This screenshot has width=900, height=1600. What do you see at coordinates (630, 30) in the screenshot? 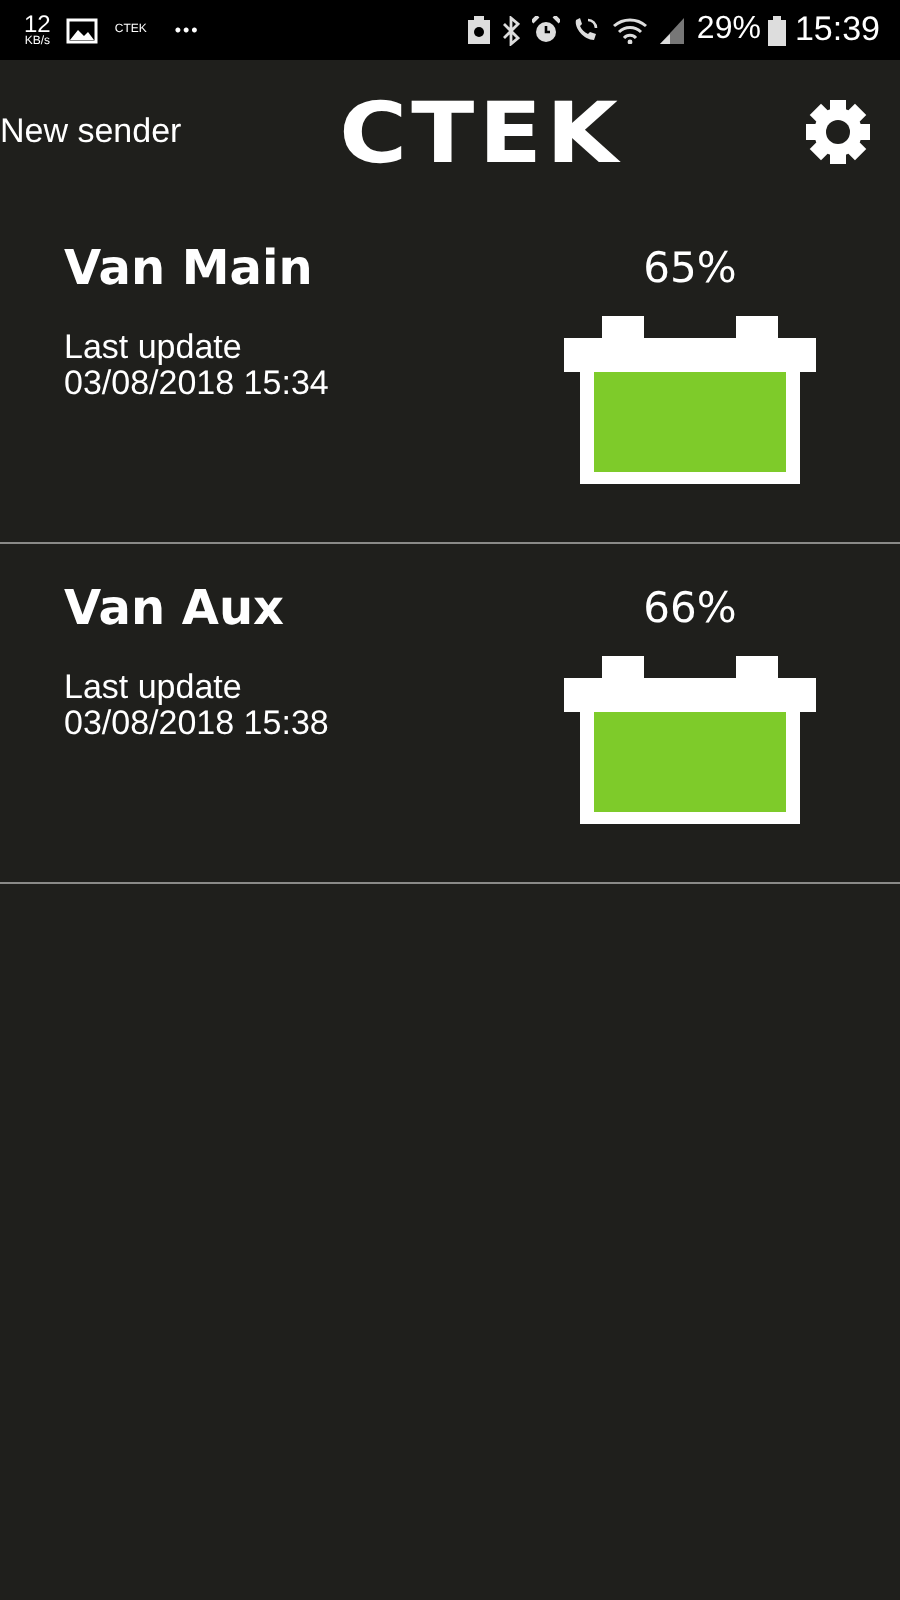
I see `wifi-icon` at bounding box center [630, 30].